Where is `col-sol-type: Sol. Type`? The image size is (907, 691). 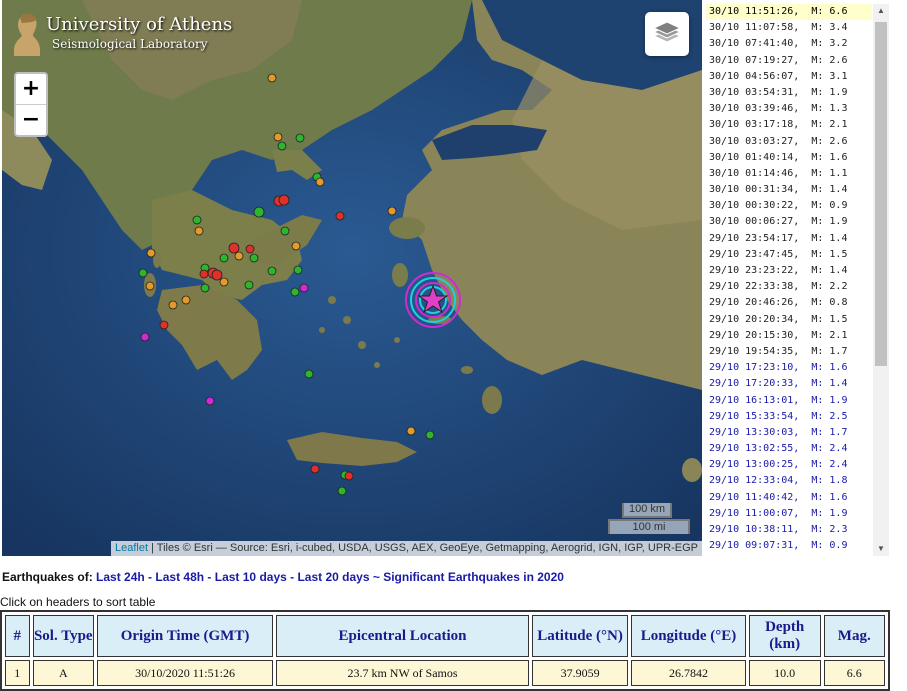
col-sol-type: Sol. Type is located at coordinates (63, 636).